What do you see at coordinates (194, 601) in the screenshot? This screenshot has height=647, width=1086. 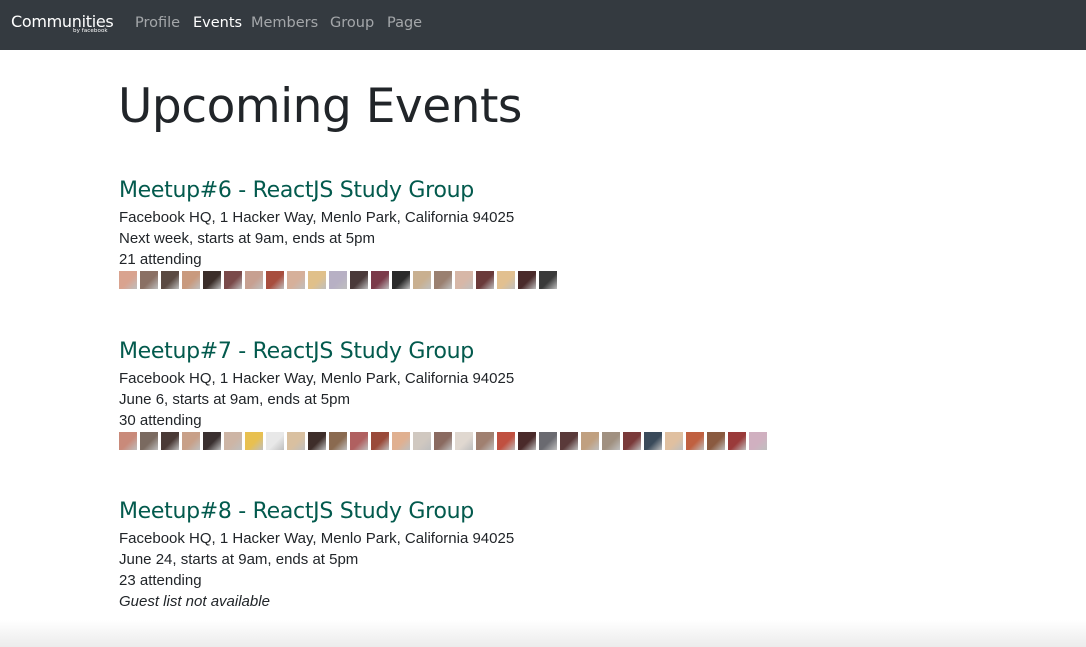 I see `guest-list-note: Guest list not available` at bounding box center [194, 601].